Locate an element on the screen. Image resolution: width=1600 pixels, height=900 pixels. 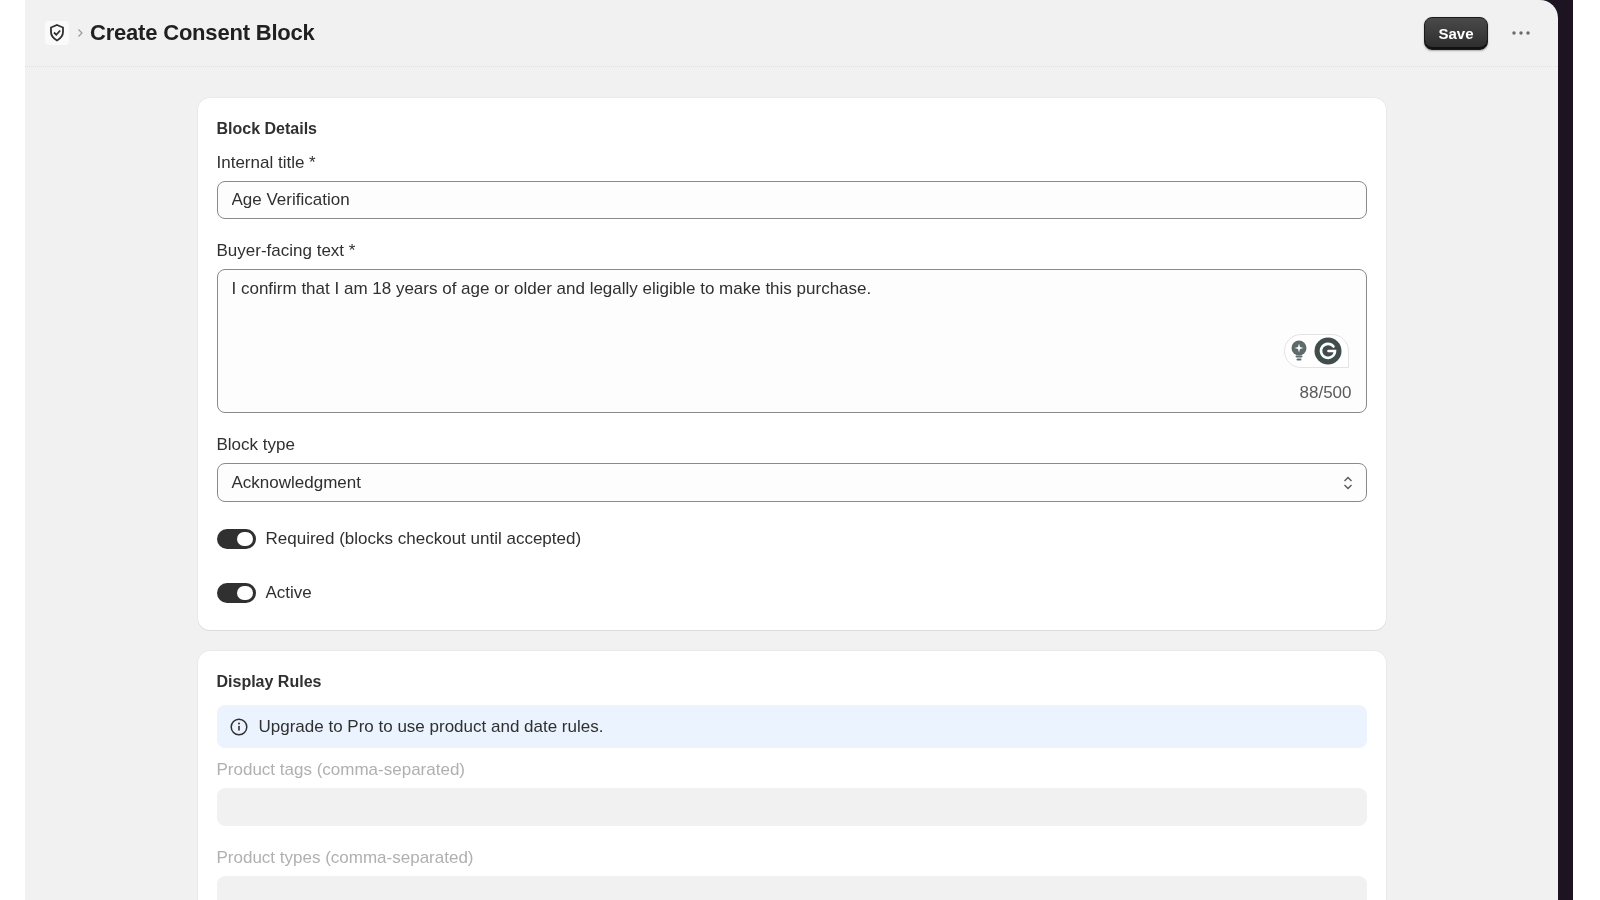
section-title: Display Rules is located at coordinates (269, 682).